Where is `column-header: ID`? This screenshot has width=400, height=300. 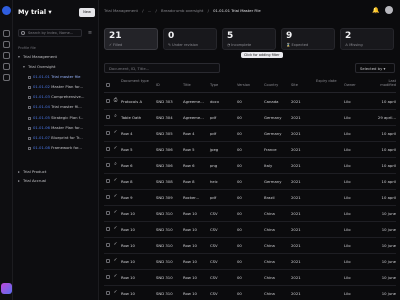 column-header: ID is located at coordinates (168, 85).